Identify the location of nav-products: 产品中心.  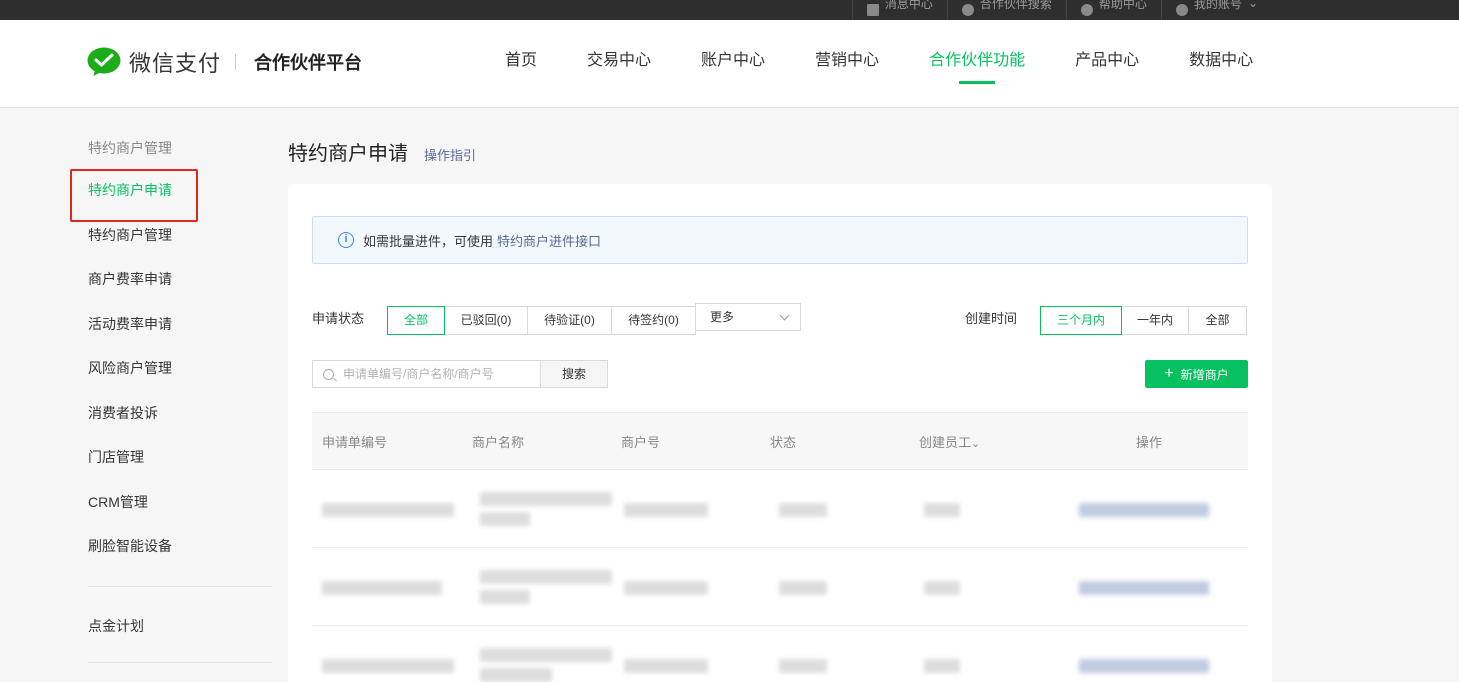
(1107, 64).